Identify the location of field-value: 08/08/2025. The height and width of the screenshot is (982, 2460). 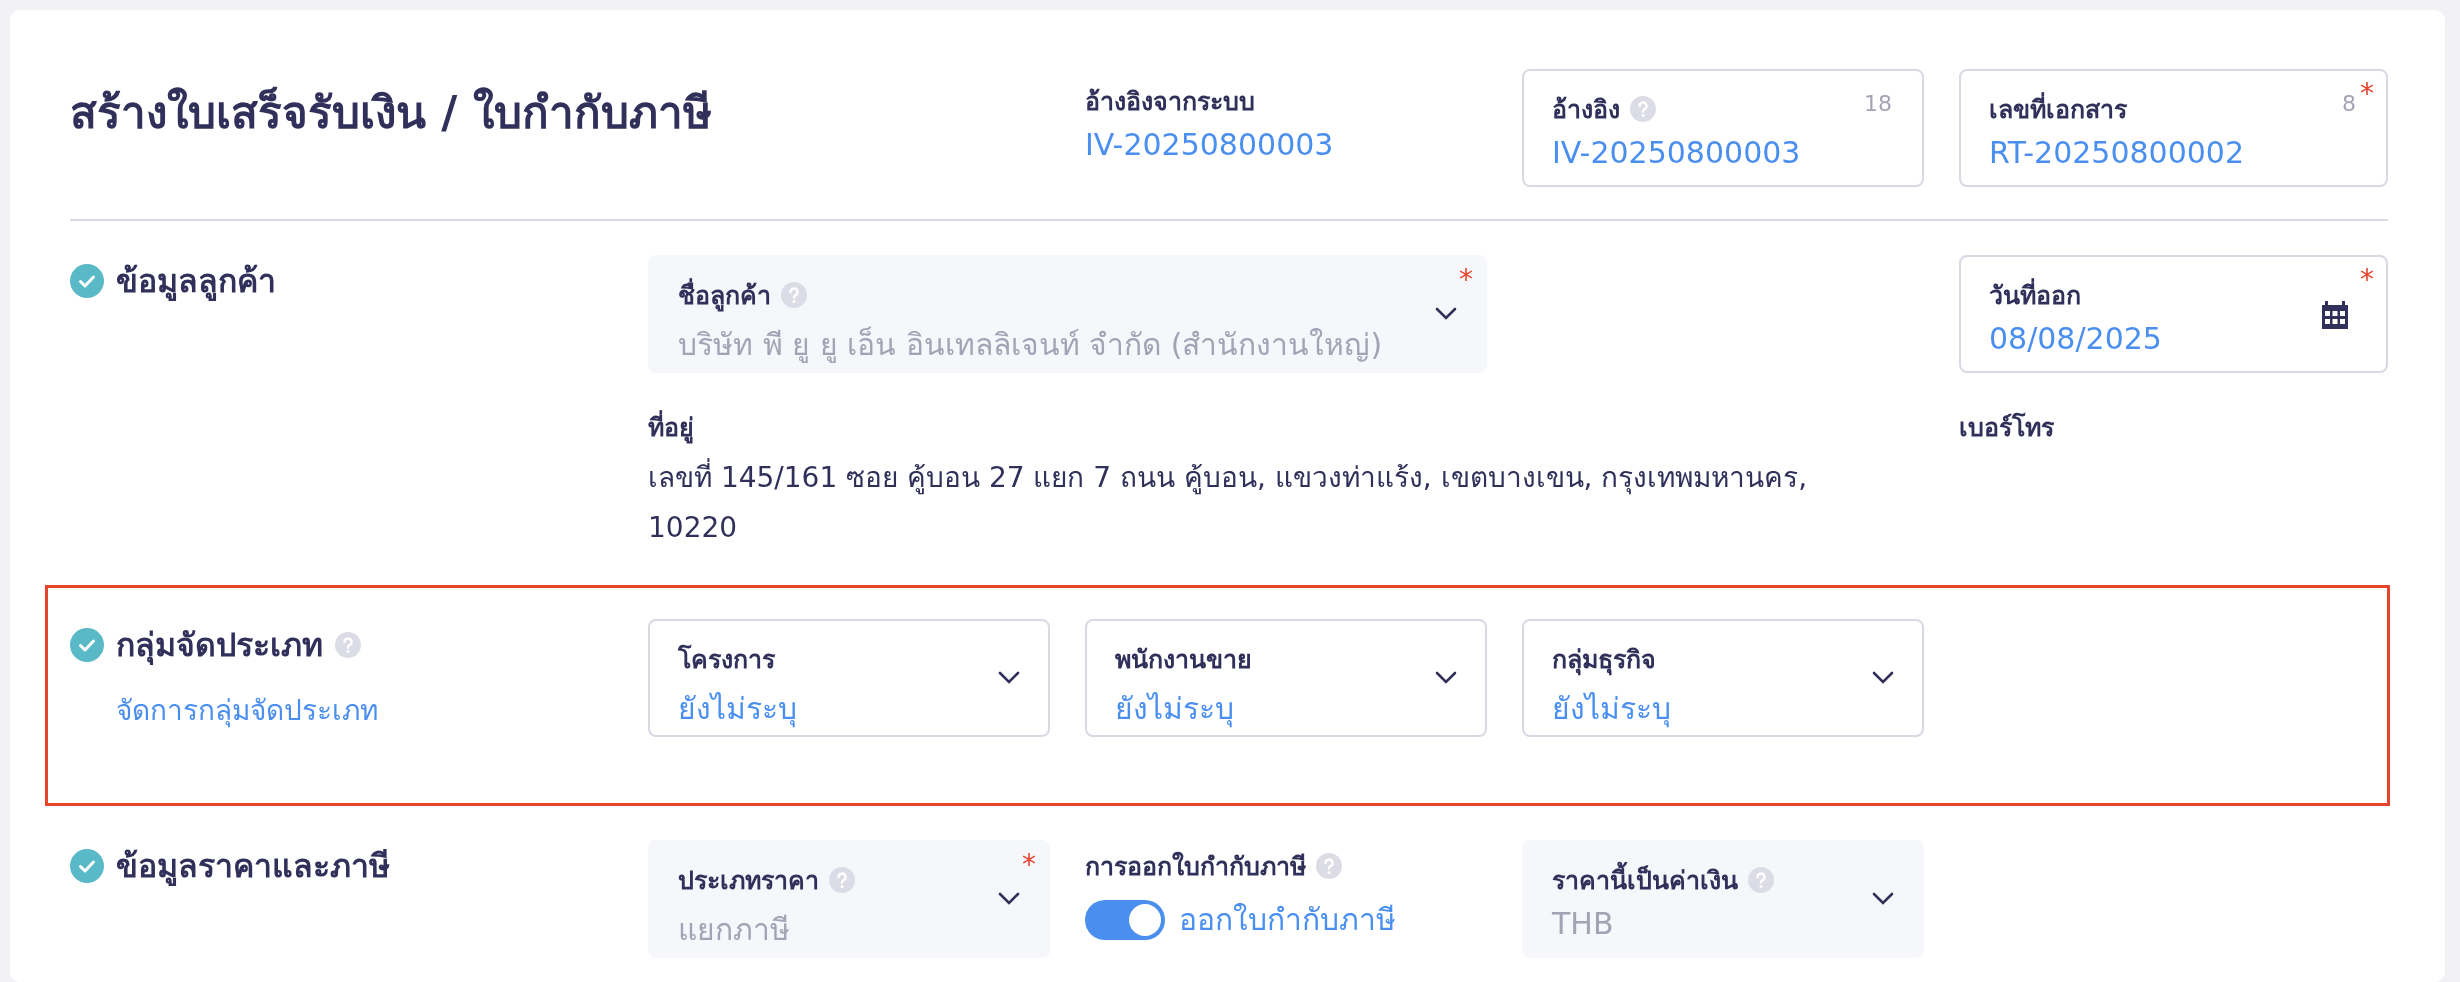
(2076, 338).